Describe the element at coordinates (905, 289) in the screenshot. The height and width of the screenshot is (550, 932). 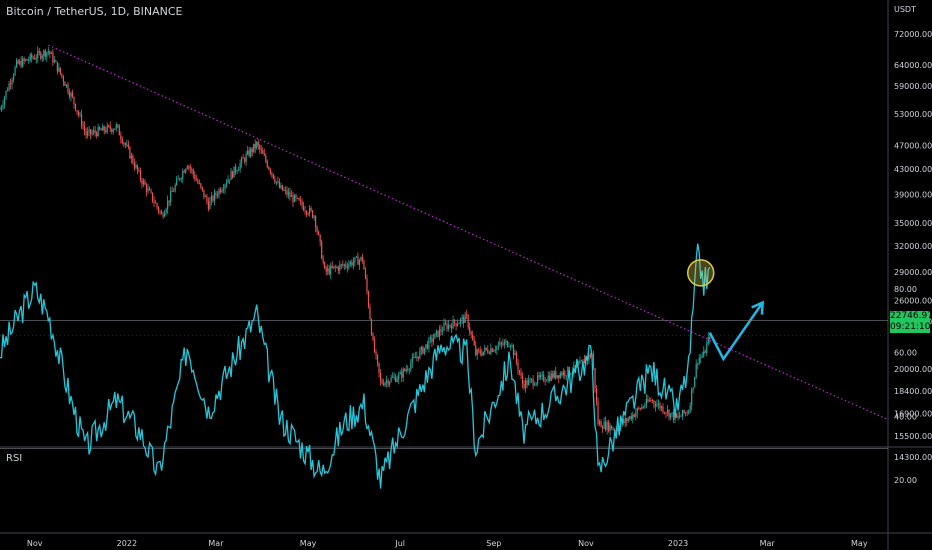
I see `rsi-tick-label: 80.00` at that location.